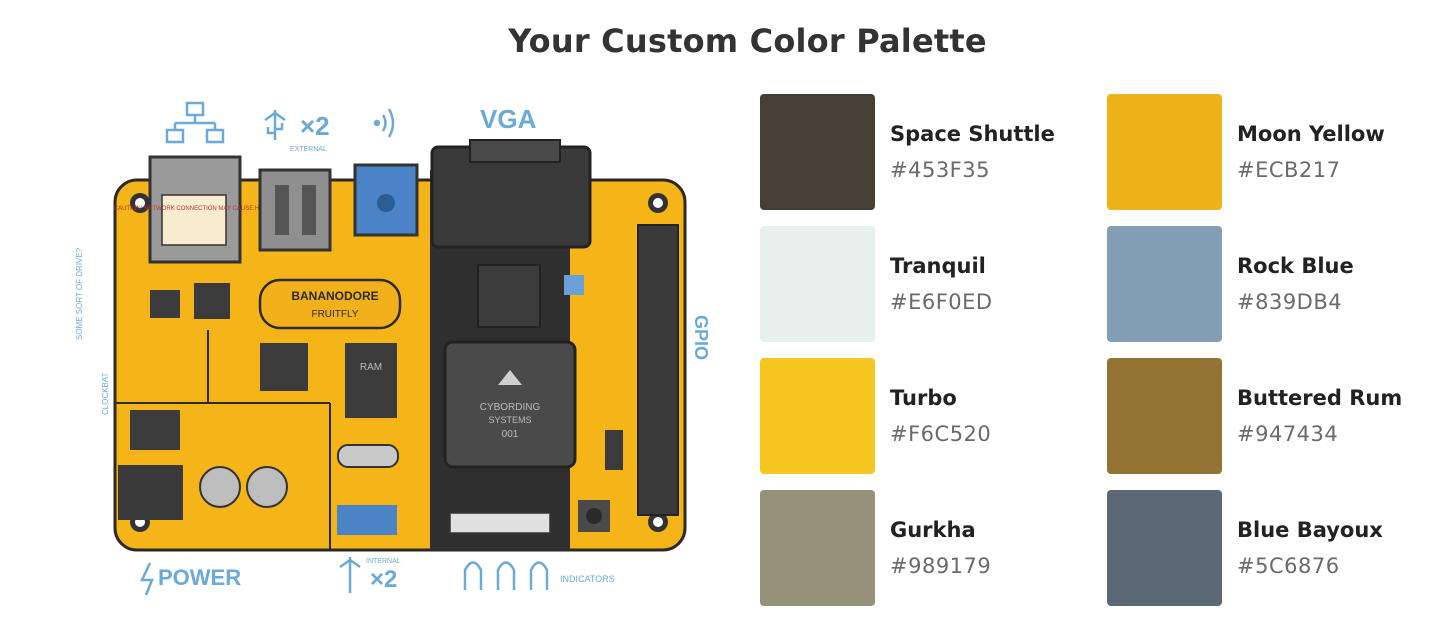 The width and height of the screenshot is (1440, 619). What do you see at coordinates (930, 152) in the screenshot?
I see `swatch-space-shuttle: Space Shuttle #453F35` at bounding box center [930, 152].